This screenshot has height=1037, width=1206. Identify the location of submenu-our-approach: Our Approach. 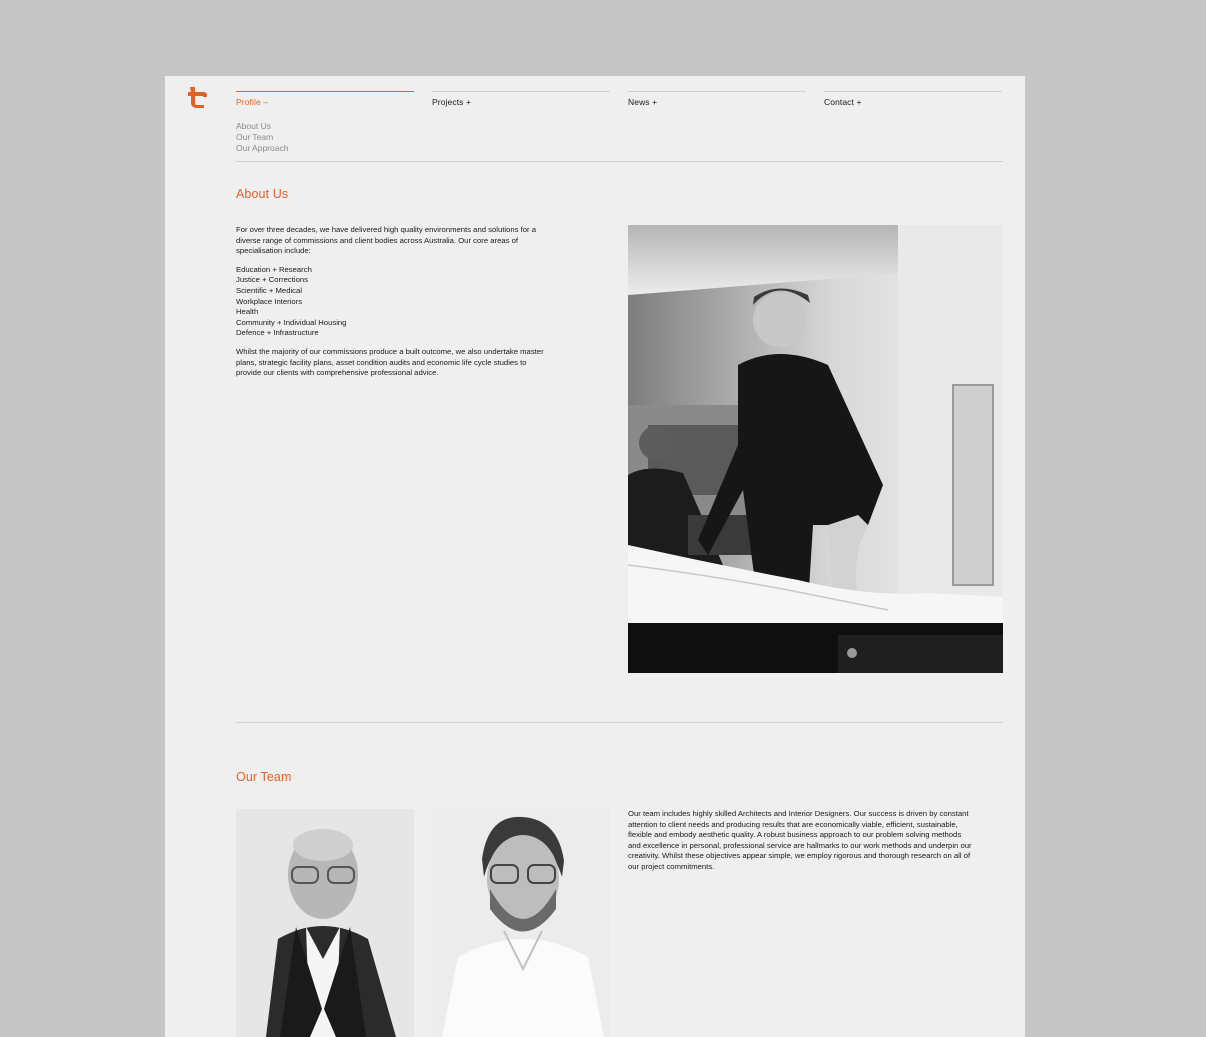
(325, 148).